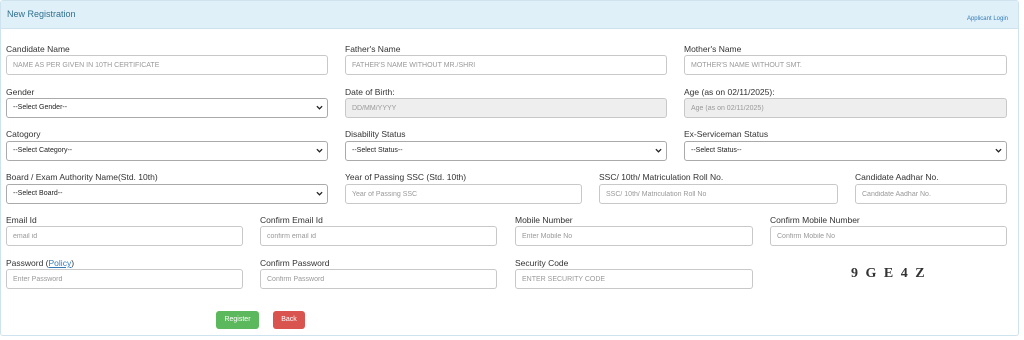 This screenshot has width=1024, height=340. Describe the element at coordinates (27, 263) in the screenshot. I see `password-label-text: Password (` at that location.